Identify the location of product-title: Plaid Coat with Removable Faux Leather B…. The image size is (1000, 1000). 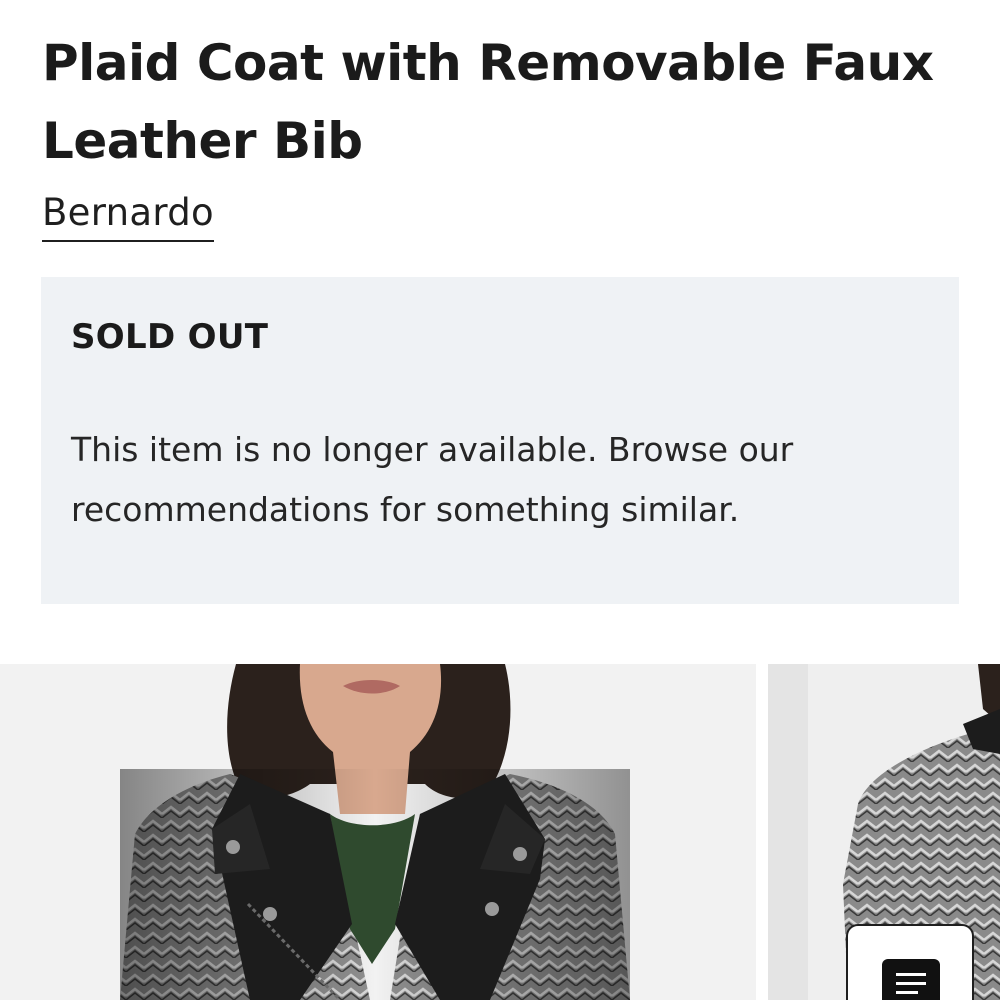
(488, 102).